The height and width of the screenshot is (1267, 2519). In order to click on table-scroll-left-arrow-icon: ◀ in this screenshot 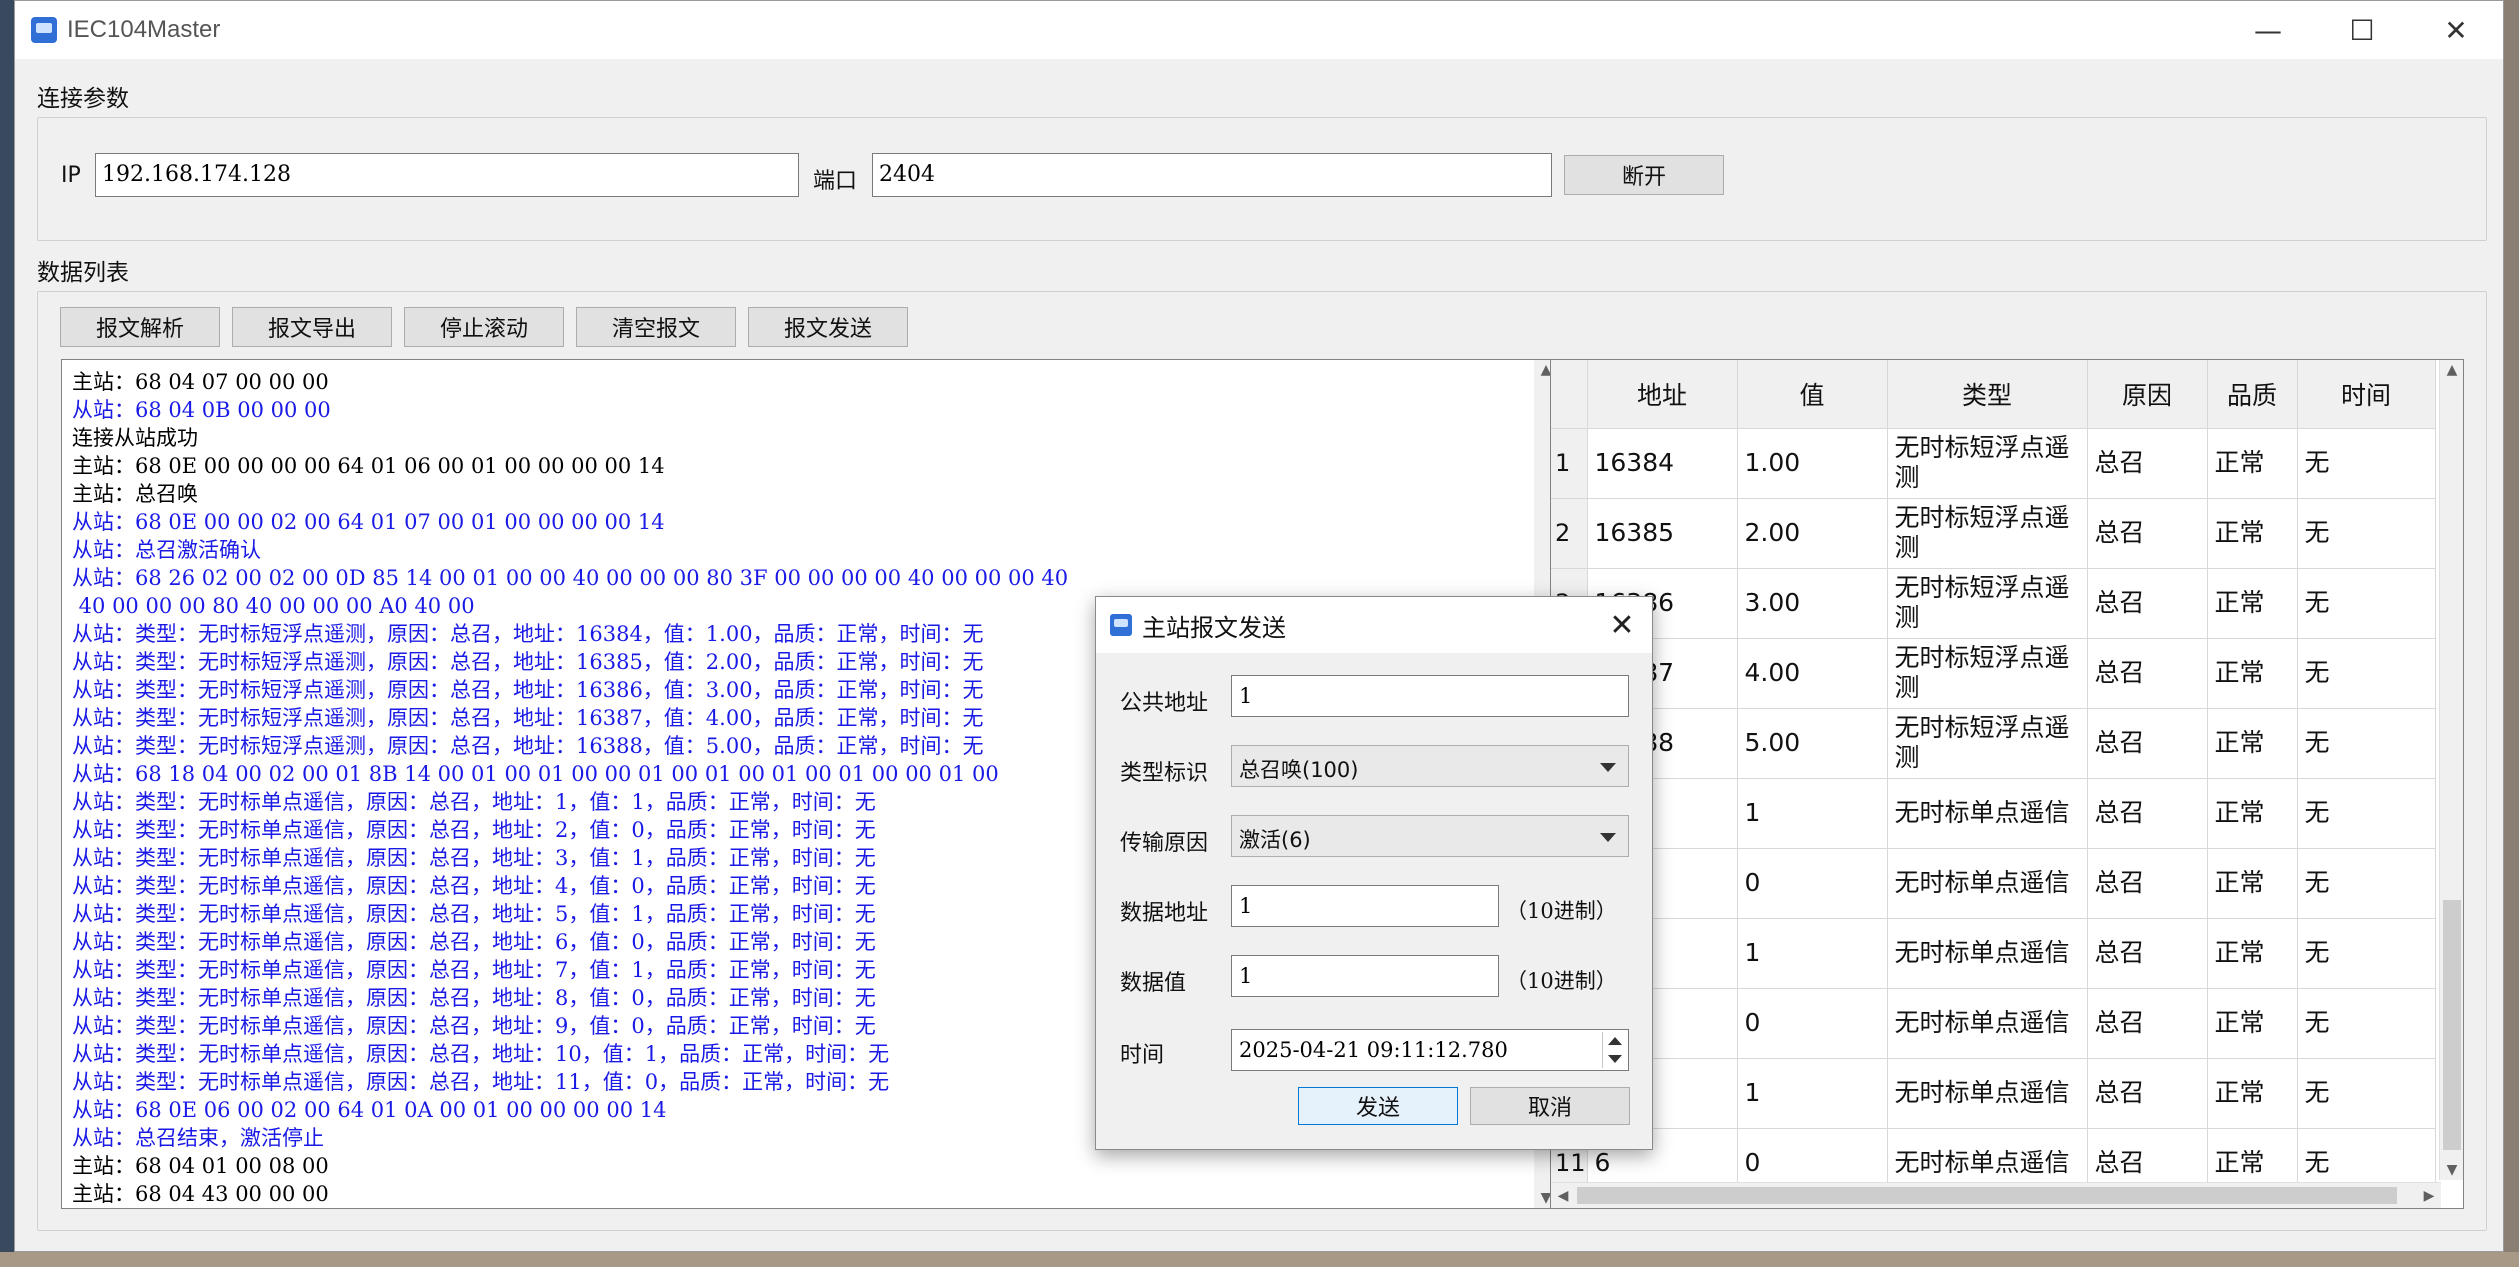, I will do `click(1563, 1196)`.